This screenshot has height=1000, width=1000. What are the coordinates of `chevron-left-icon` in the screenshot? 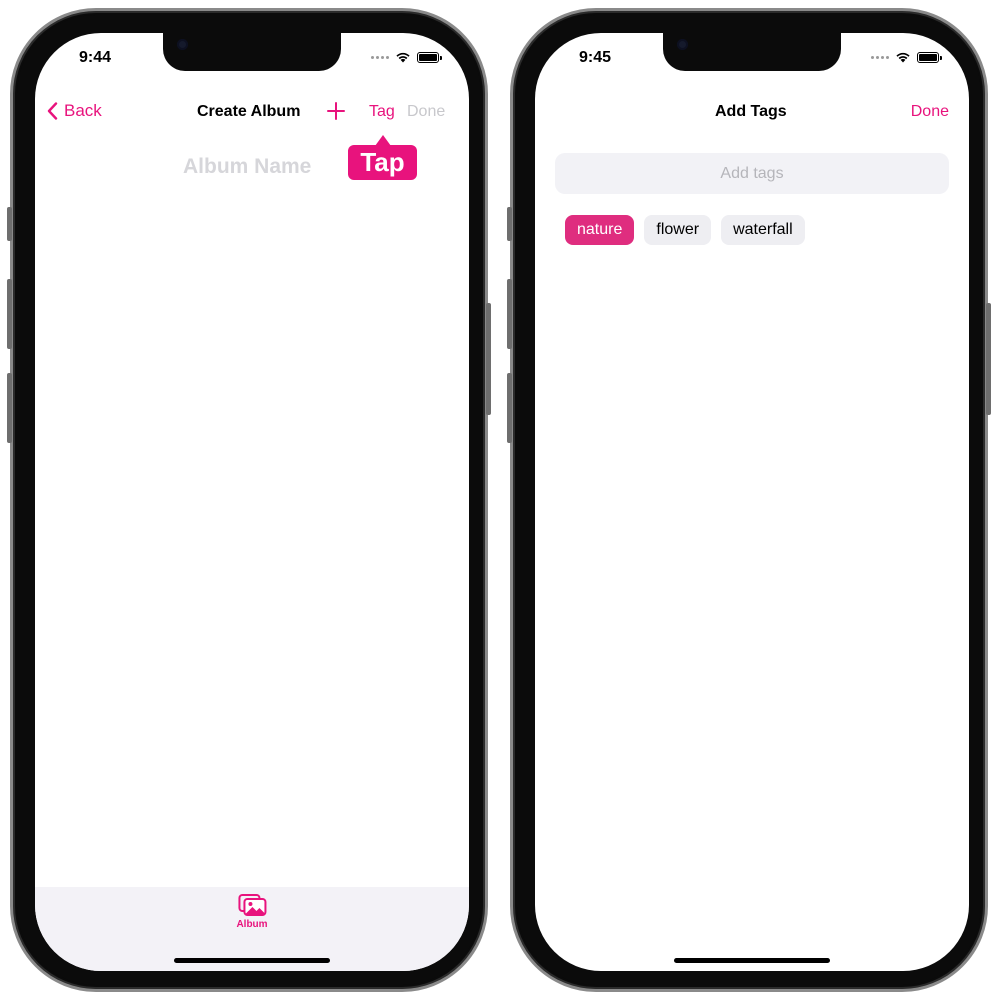 It's located at (52, 111).